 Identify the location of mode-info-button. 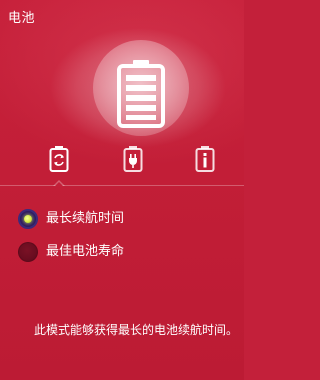
(205, 159).